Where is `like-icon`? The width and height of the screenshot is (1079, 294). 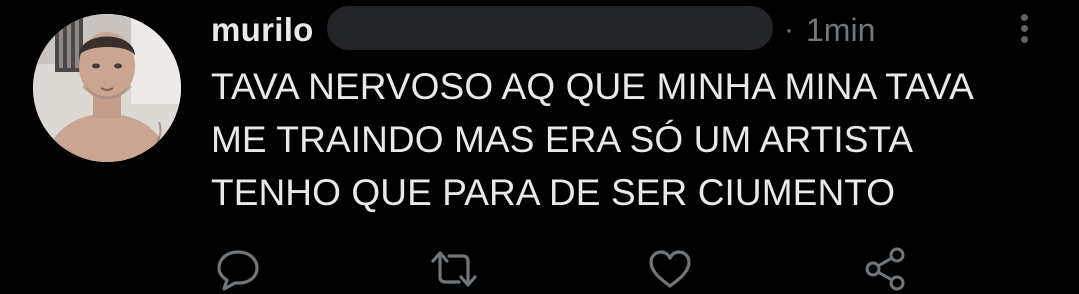 like-icon is located at coordinates (670, 269).